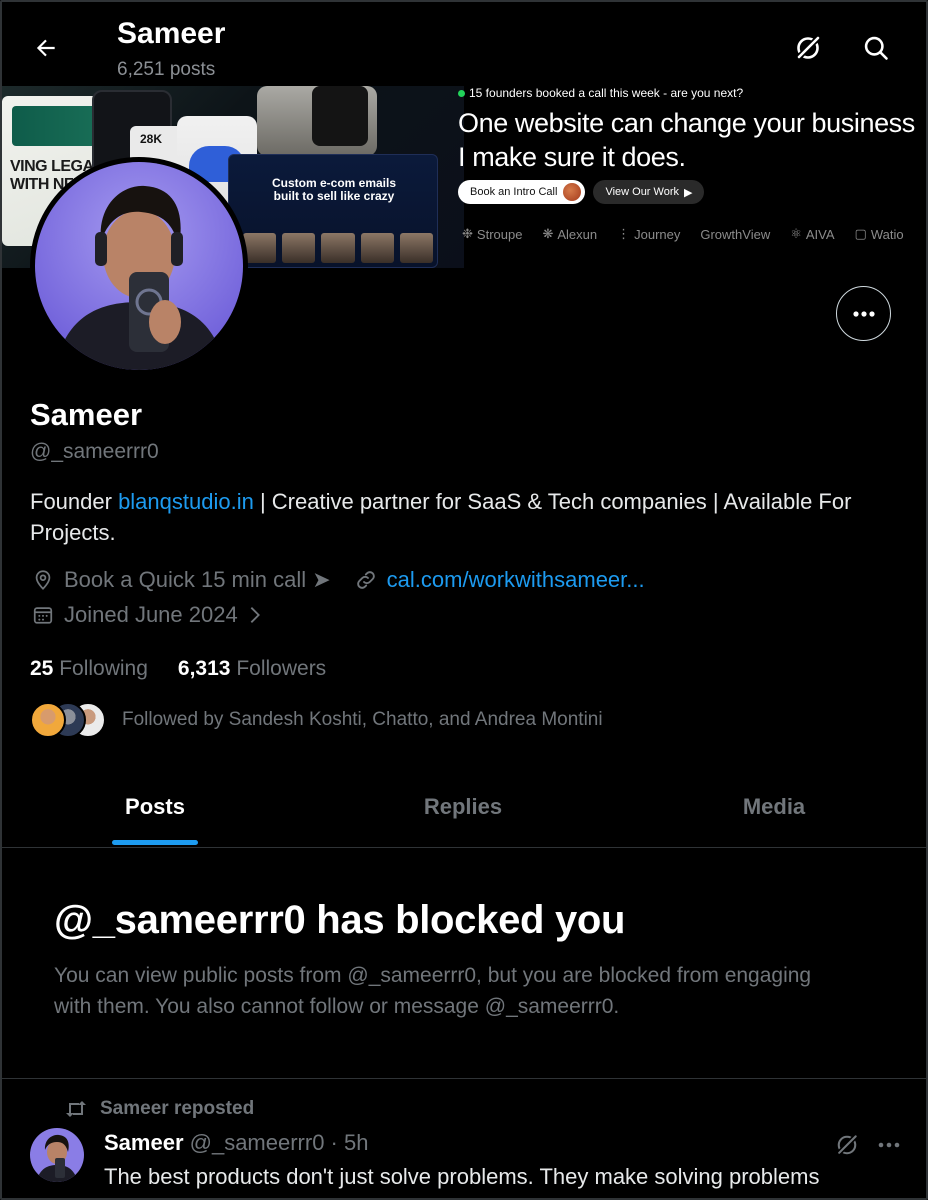 This screenshot has height=1200, width=928. What do you see at coordinates (57, 1155) in the screenshot?
I see `post-author-avatar` at bounding box center [57, 1155].